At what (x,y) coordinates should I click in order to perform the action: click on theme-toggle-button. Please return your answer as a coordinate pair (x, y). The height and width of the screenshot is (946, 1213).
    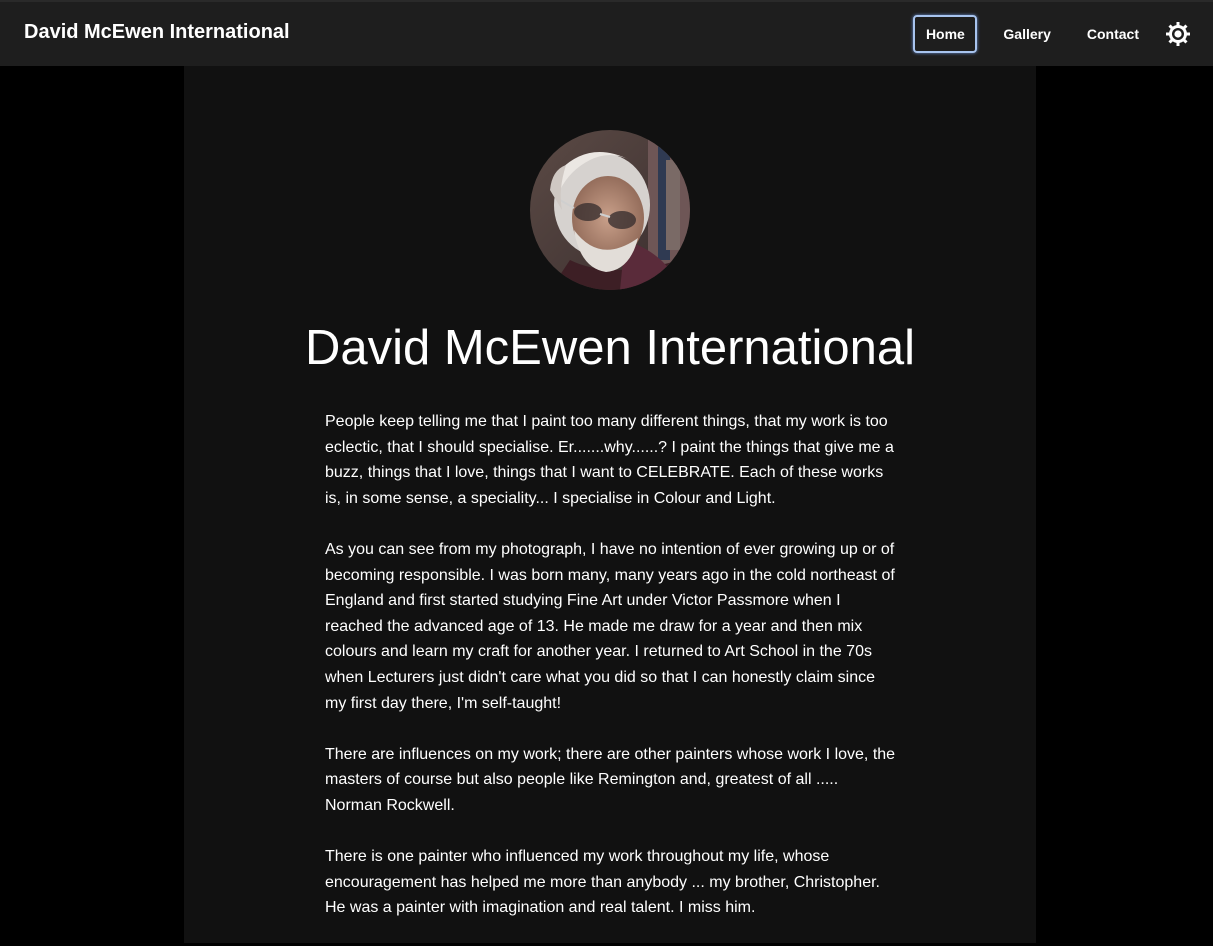
    Looking at the image, I should click on (1178, 34).